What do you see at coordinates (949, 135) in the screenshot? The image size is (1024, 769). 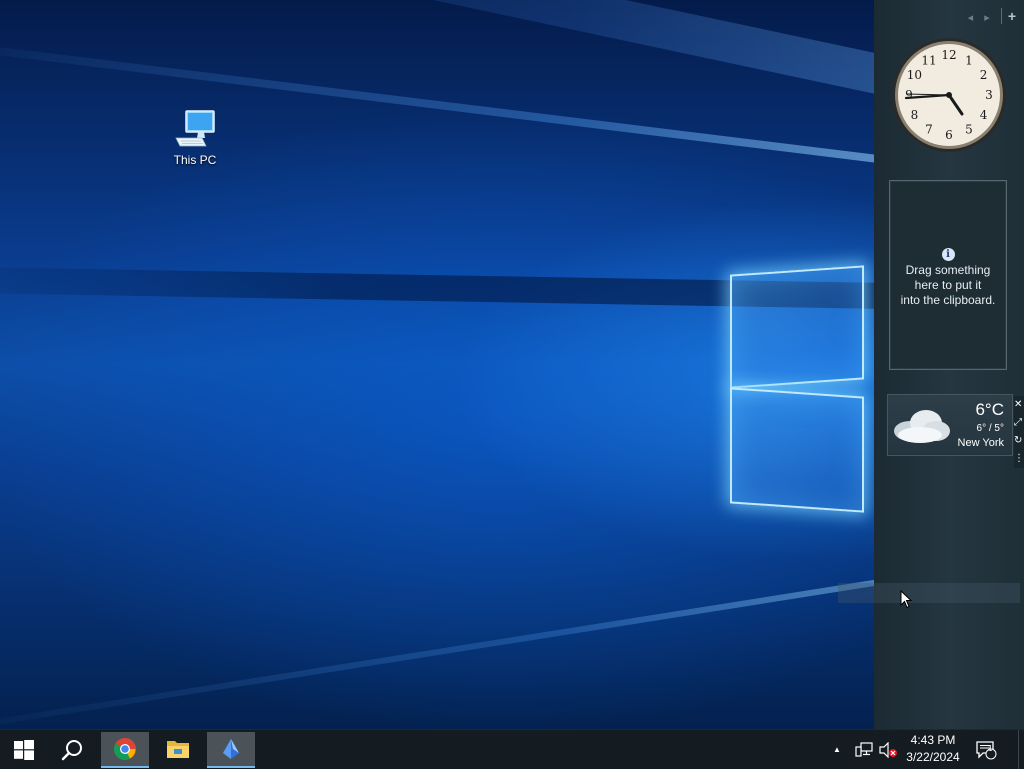 I see `clock-number: 6` at bounding box center [949, 135].